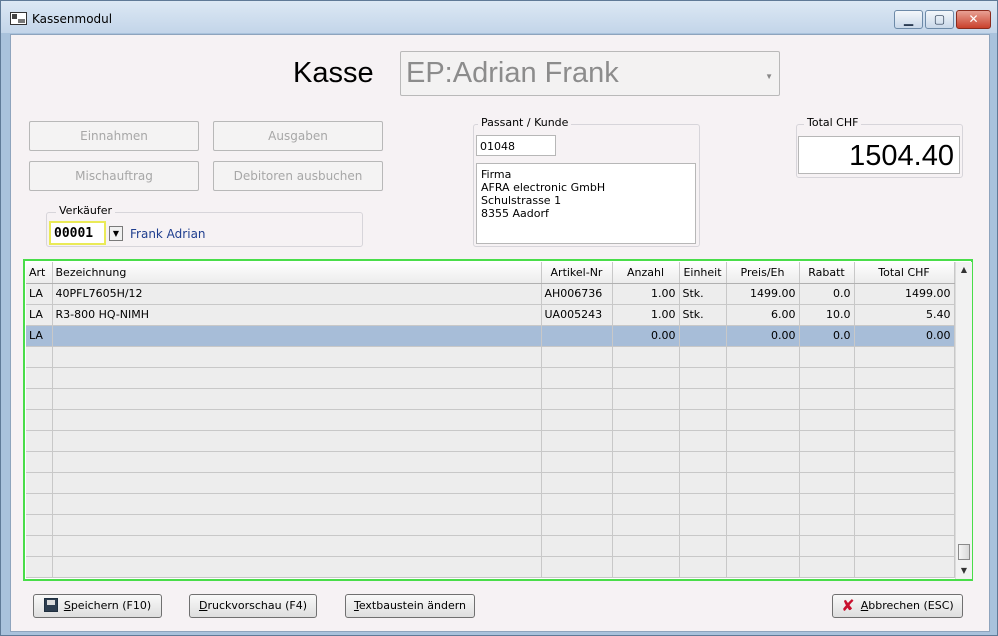  What do you see at coordinates (410, 606) in the screenshot?
I see `textbaustein-button: Textbaustein ändern` at bounding box center [410, 606].